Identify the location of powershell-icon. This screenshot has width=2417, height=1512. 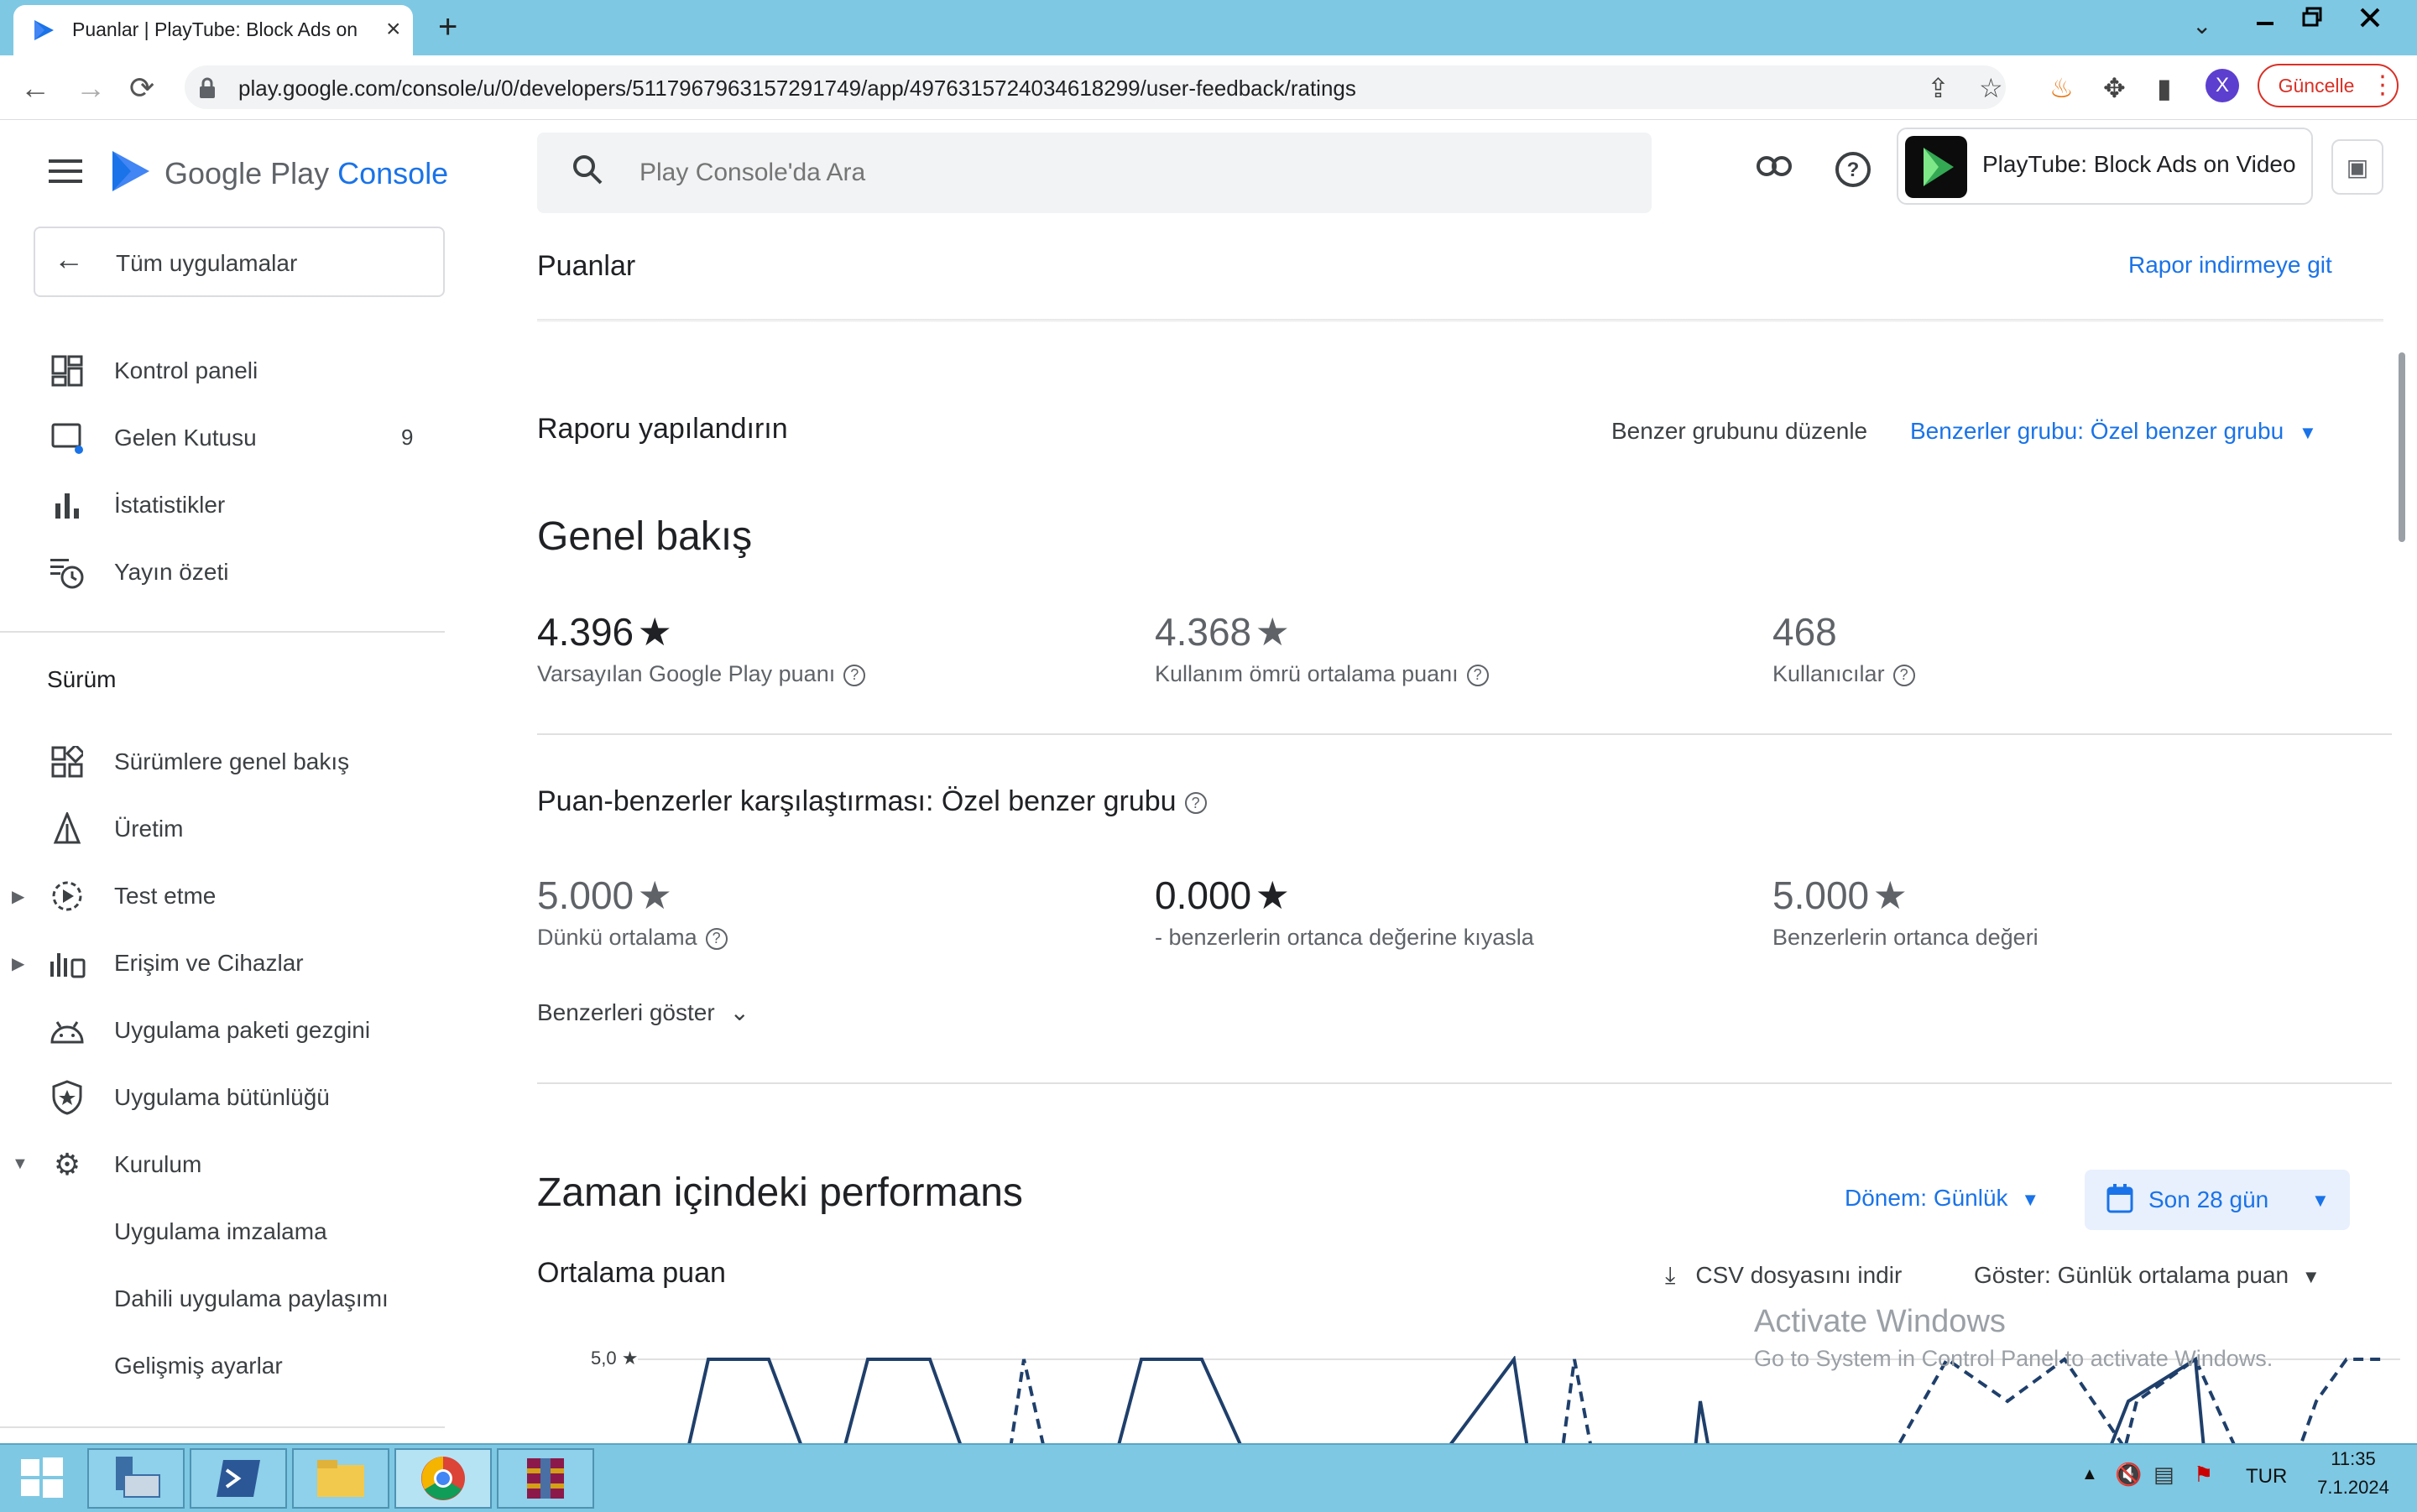
(238, 1478).